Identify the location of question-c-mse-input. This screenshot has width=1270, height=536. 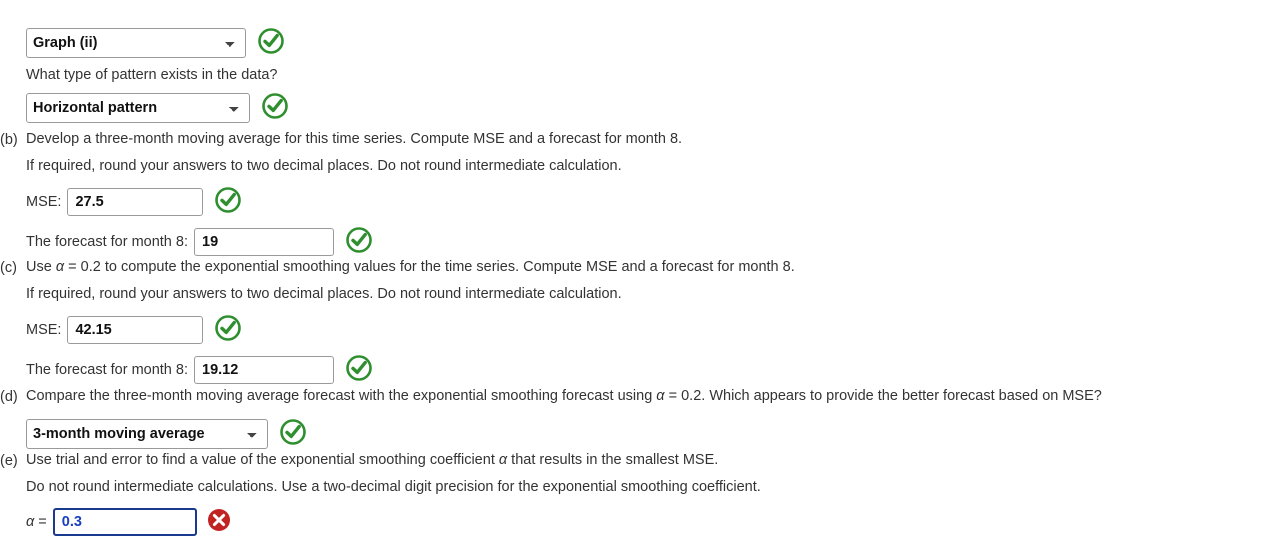
(135, 330).